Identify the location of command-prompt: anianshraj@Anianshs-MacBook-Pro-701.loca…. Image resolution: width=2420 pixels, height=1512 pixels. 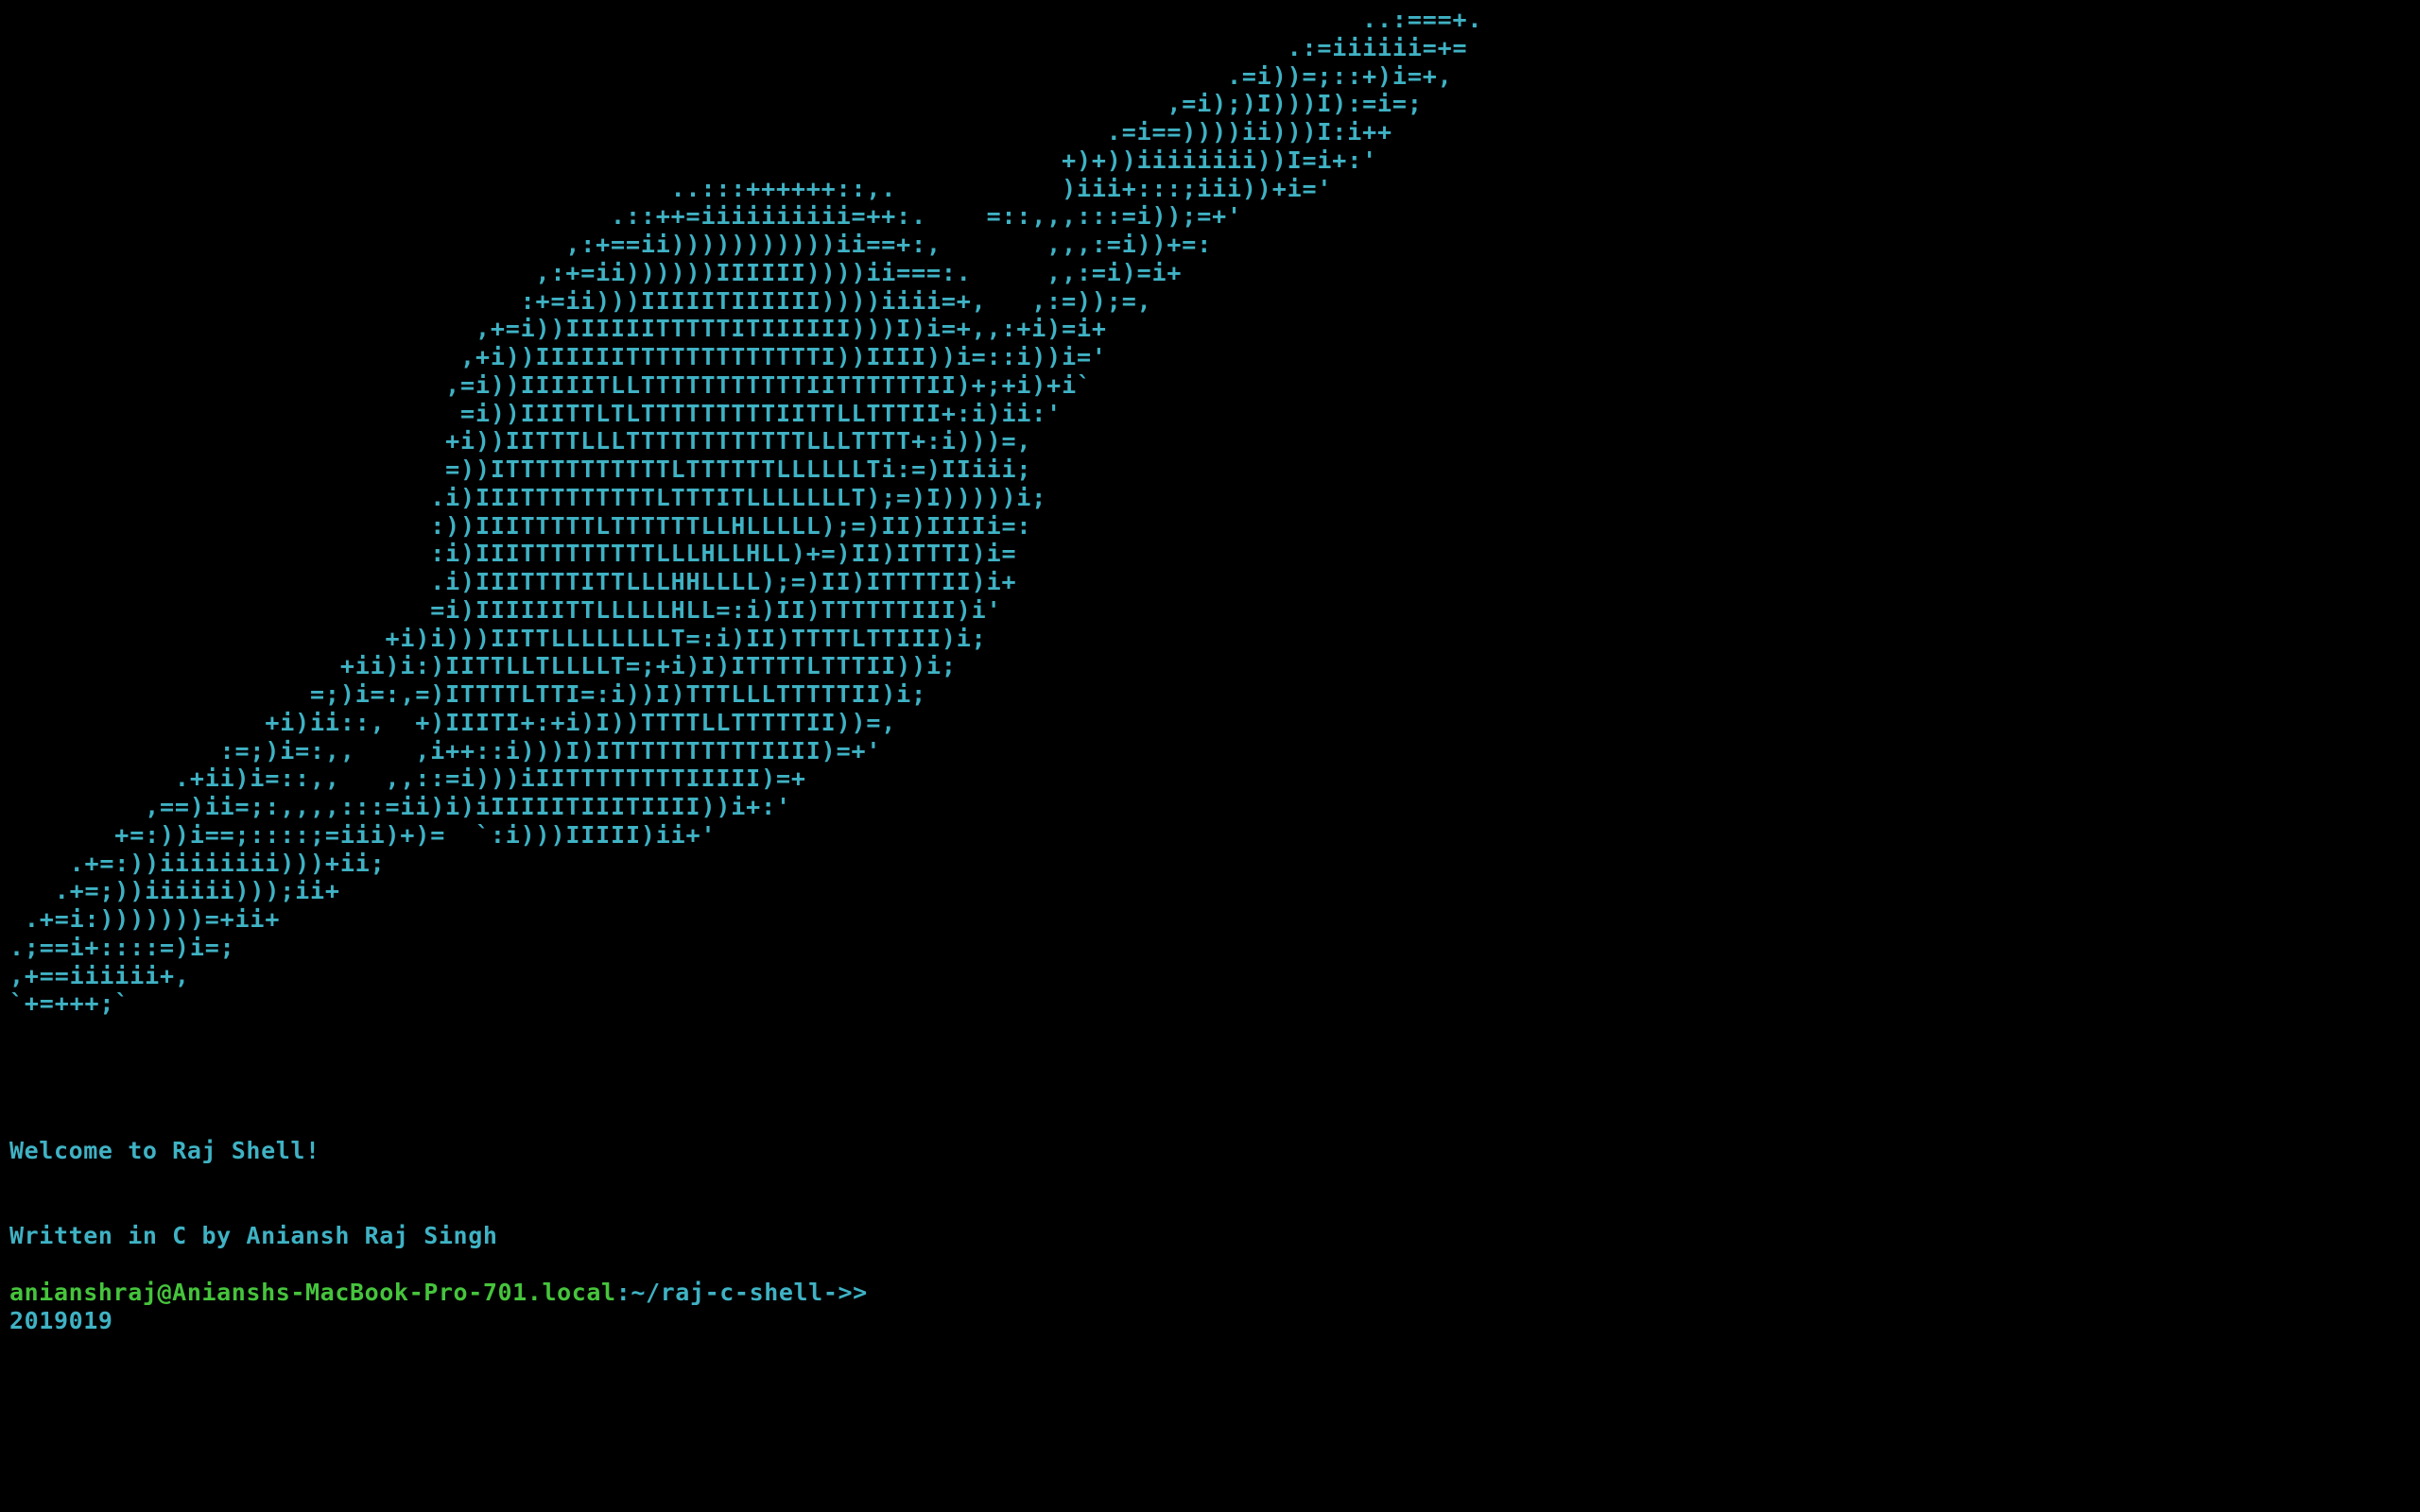
(445, 1293).